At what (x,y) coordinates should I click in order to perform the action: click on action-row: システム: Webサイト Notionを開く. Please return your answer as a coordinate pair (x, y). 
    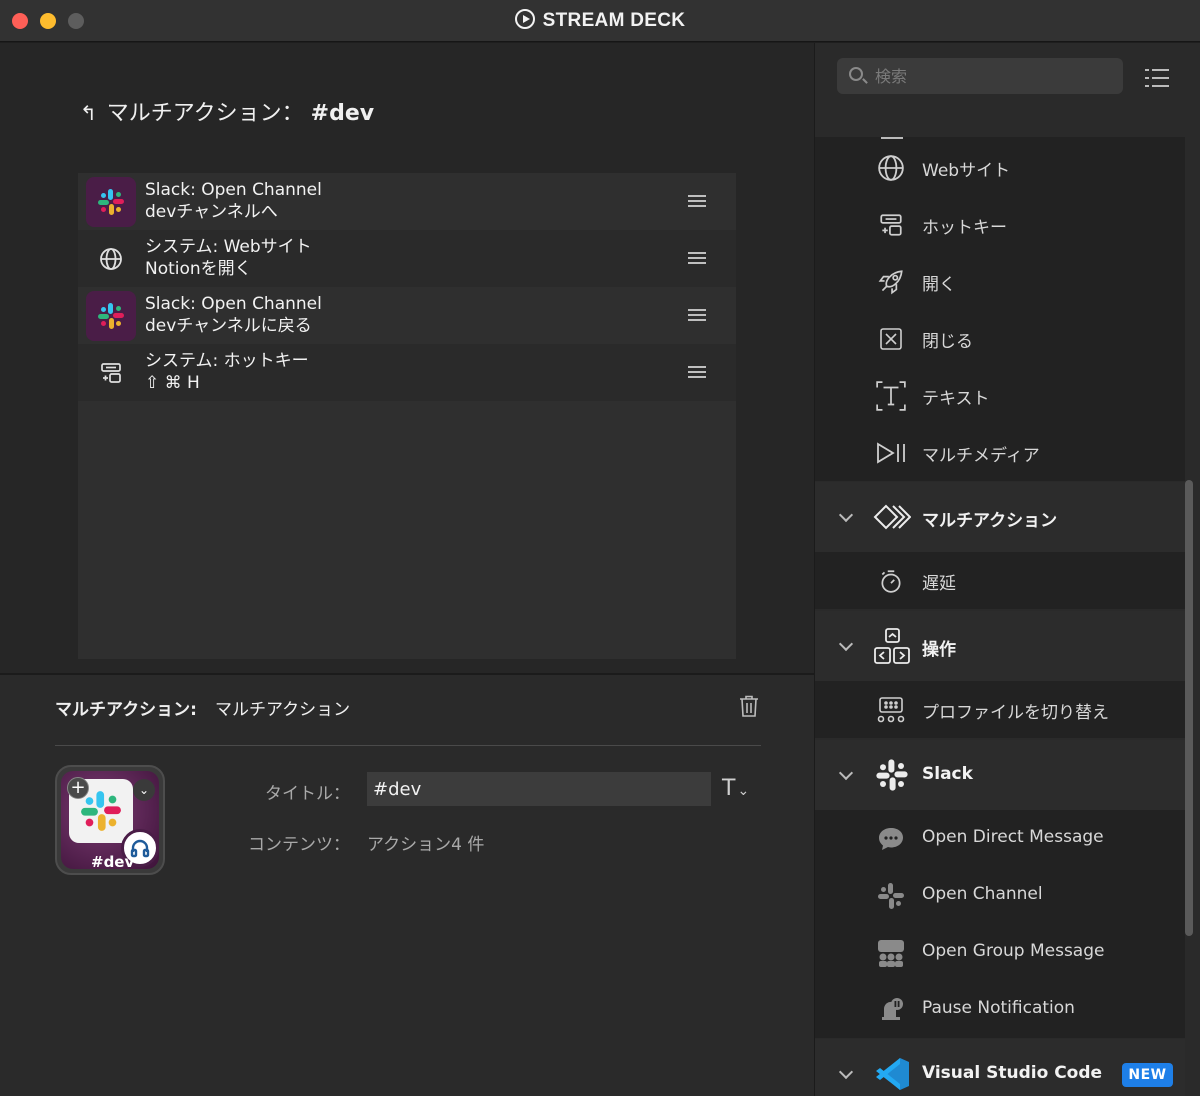
    Looking at the image, I should click on (407, 258).